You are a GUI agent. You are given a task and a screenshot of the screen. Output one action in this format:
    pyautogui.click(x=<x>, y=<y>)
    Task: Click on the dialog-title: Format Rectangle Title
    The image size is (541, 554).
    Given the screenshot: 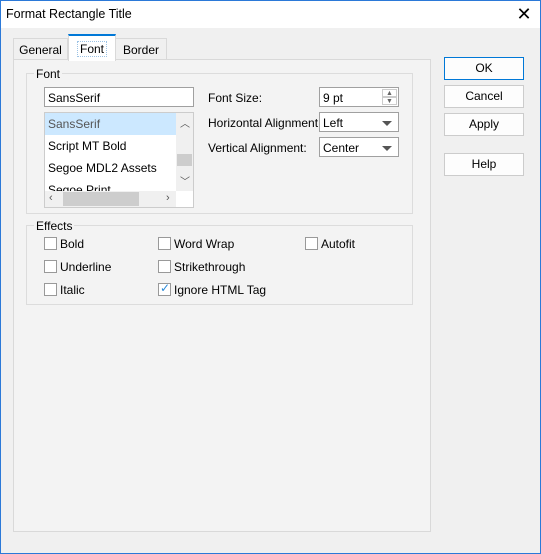 What is the action you would take?
    pyautogui.click(x=69, y=14)
    